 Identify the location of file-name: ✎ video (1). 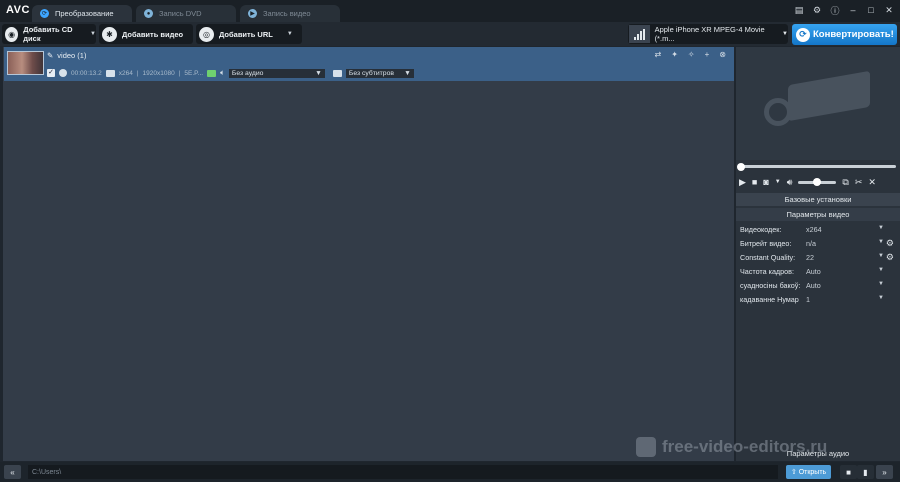
(66, 55).